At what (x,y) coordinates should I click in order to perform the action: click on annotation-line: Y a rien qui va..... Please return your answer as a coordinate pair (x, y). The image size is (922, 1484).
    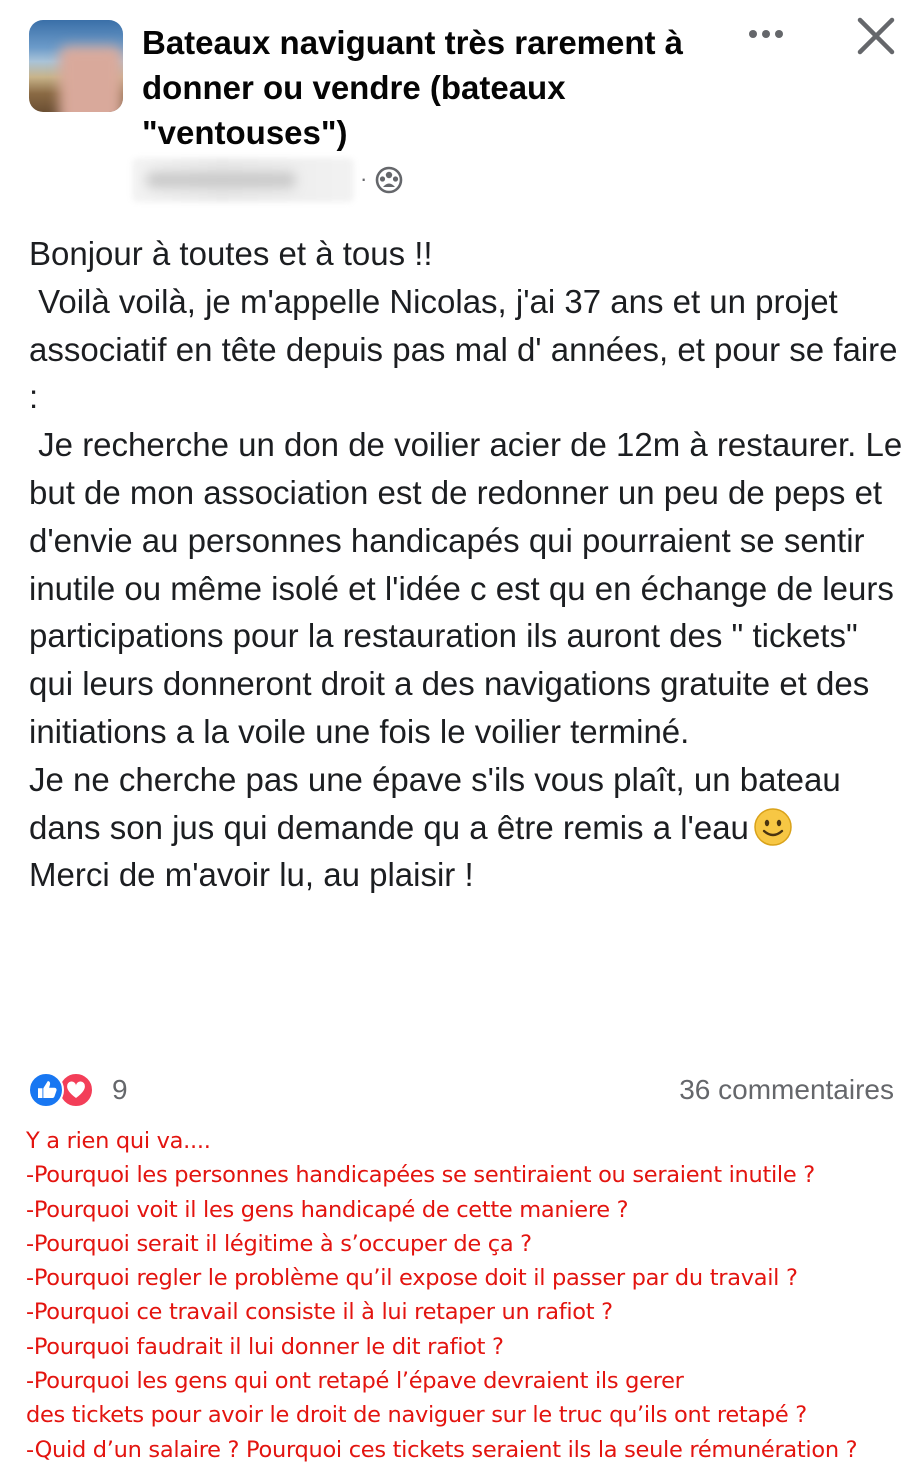
    Looking at the image, I should click on (118, 1141).